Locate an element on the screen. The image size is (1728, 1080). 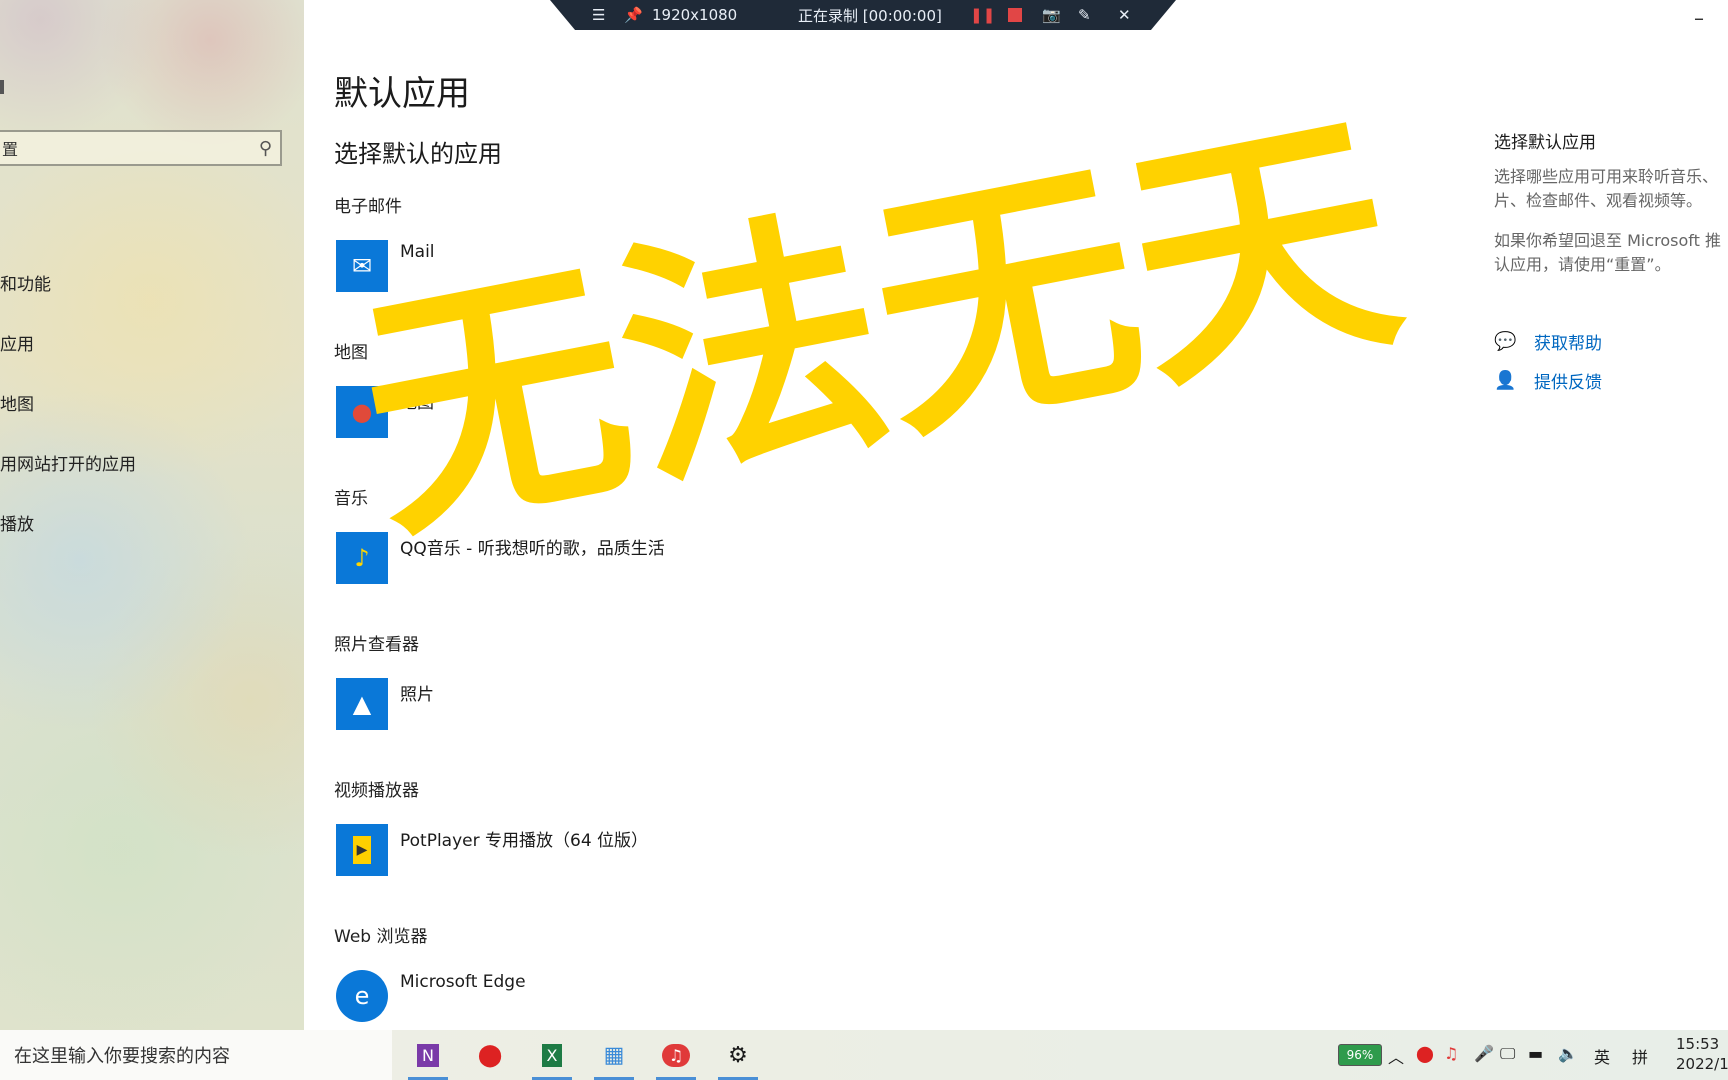
minimize-button: – is located at coordinates (1699, 18).